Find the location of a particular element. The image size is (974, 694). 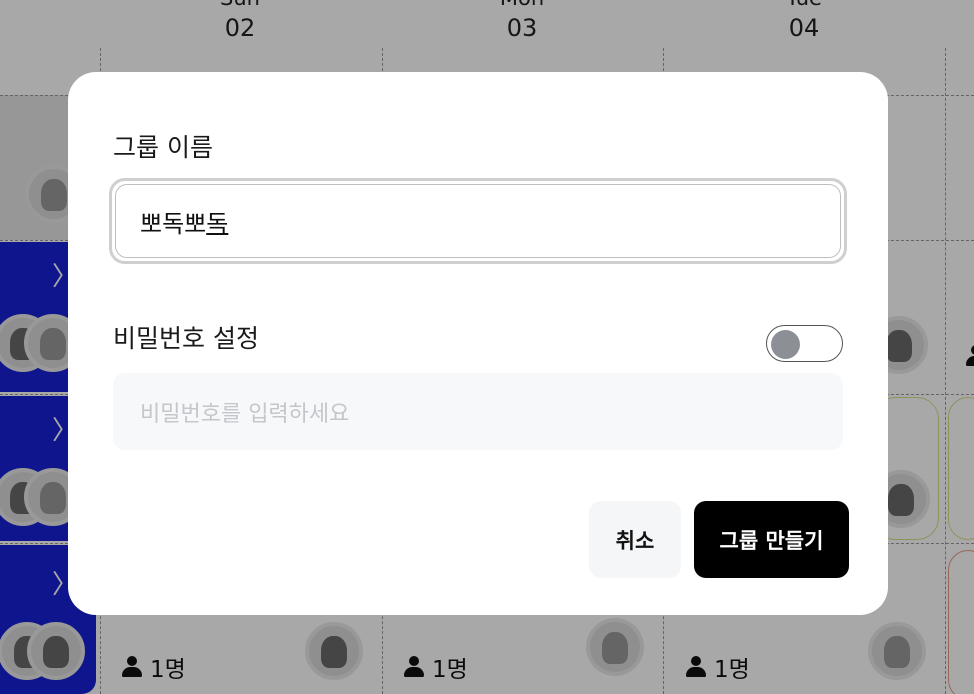

cancel-button: 취소 is located at coordinates (635, 539).